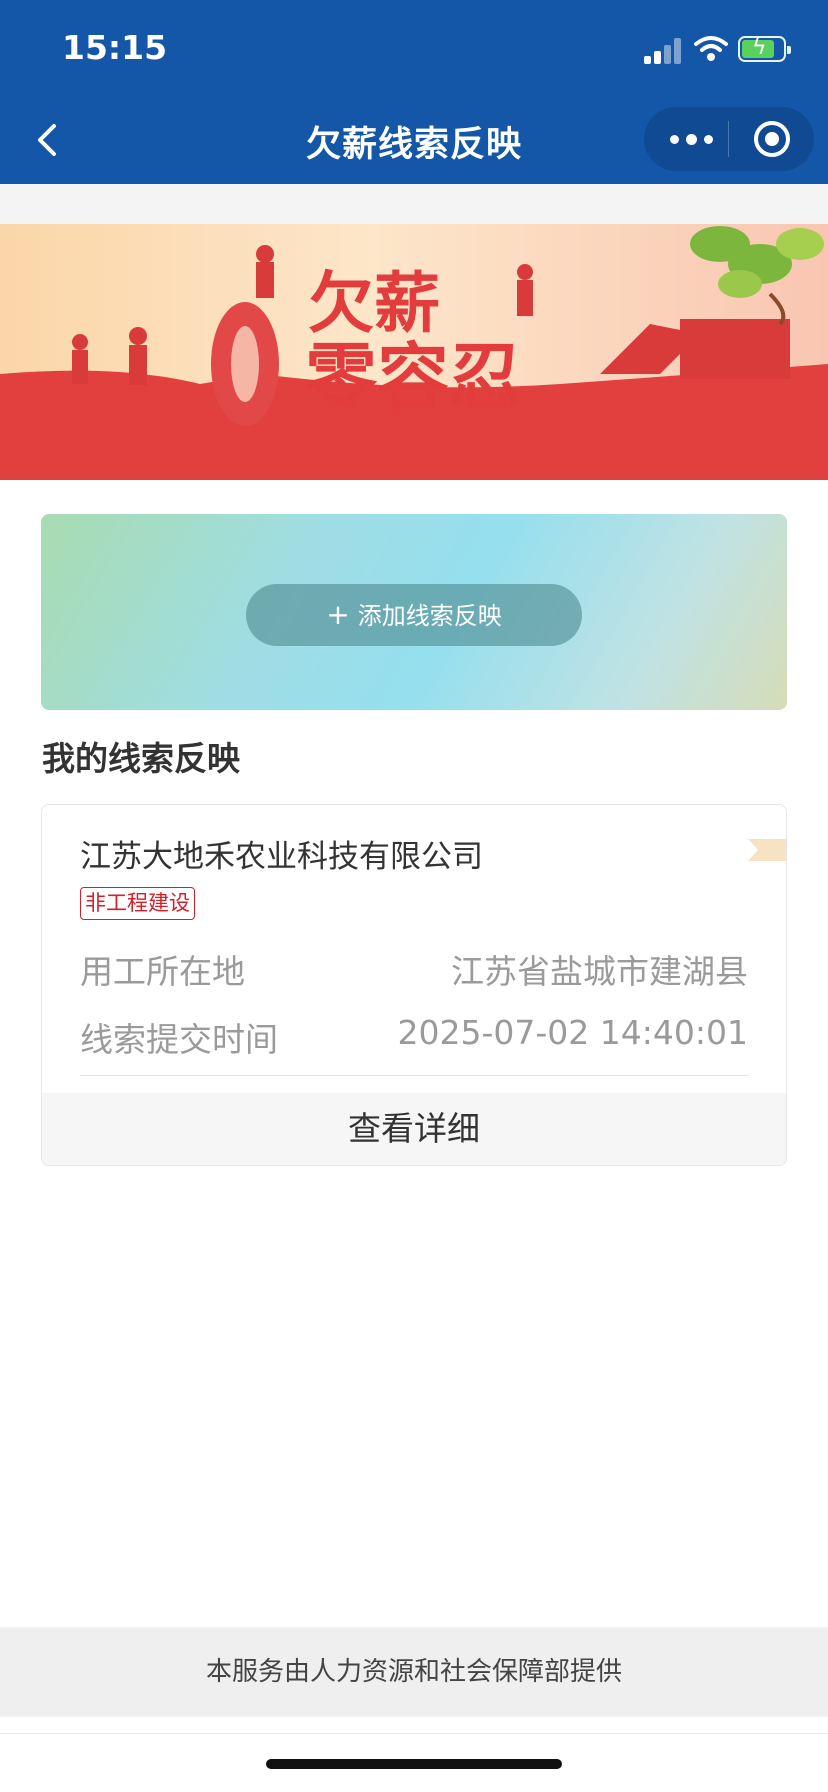 This screenshot has height=1792, width=828. I want to click on add-lead-button: + 添加线索反映, so click(414, 615).